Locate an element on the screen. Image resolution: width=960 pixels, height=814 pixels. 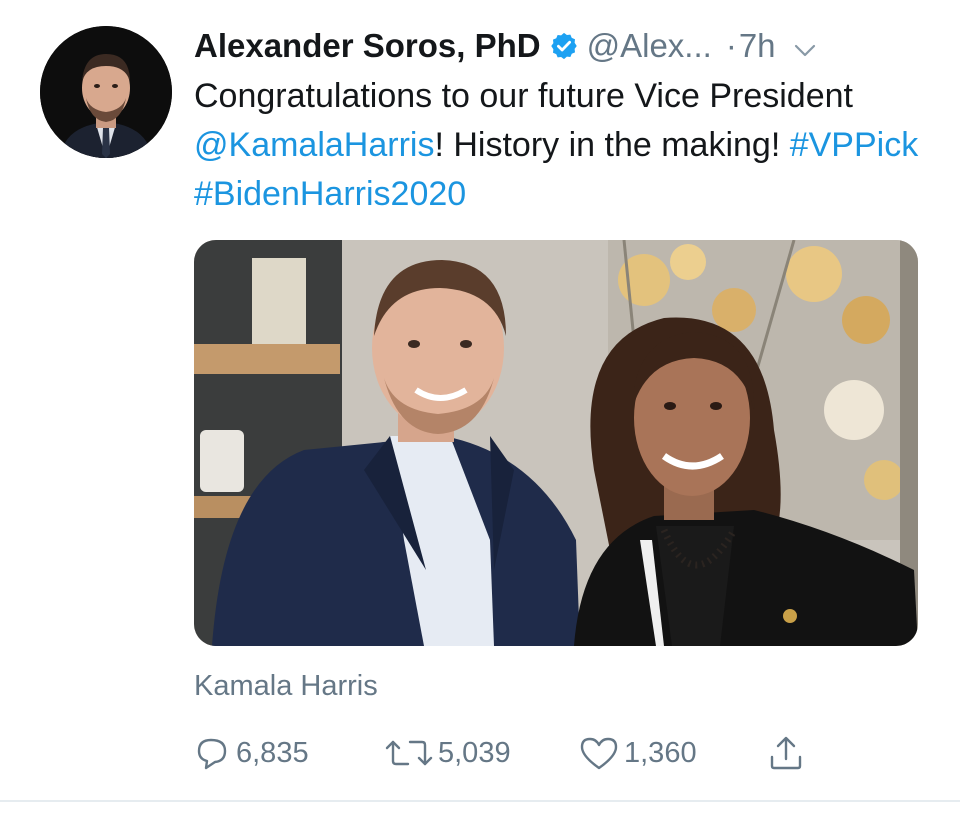
retweet-count: 5,039 is located at coordinates (474, 752).